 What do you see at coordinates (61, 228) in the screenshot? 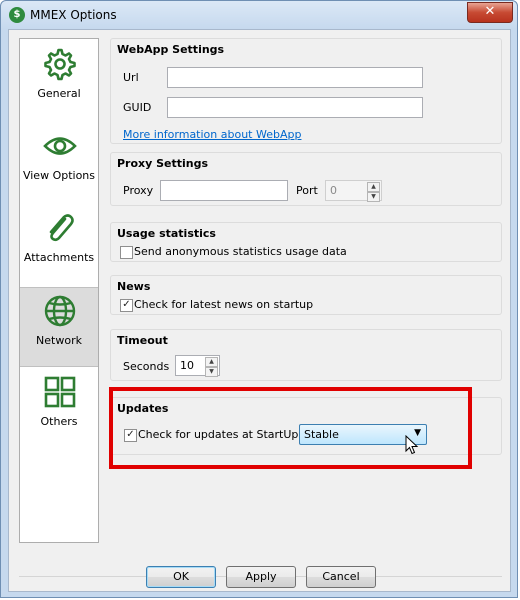
I see `paperclip-icon` at bounding box center [61, 228].